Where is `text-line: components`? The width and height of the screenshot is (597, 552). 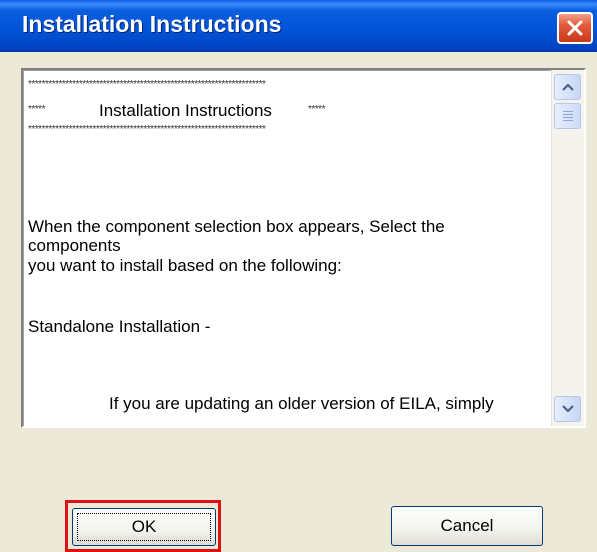
text-line: components is located at coordinates (74, 245).